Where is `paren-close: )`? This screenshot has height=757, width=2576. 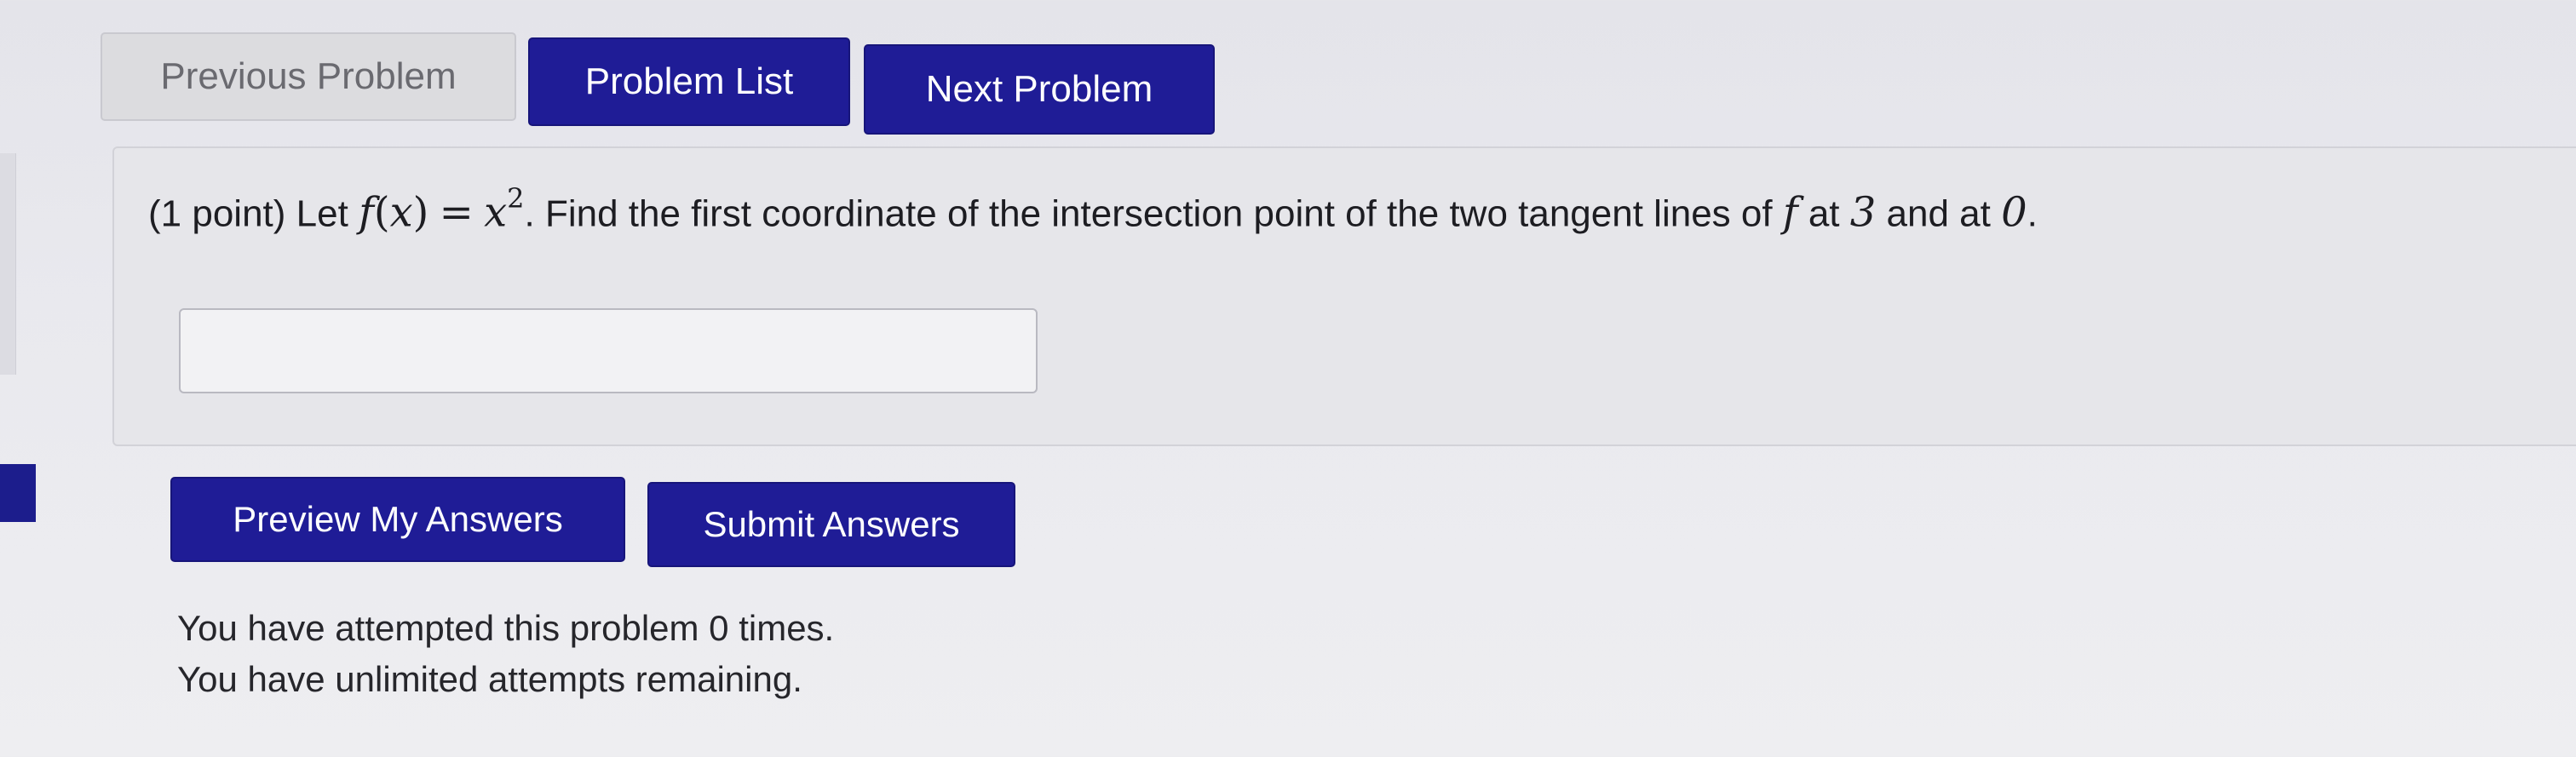 paren-close: ) is located at coordinates (421, 212).